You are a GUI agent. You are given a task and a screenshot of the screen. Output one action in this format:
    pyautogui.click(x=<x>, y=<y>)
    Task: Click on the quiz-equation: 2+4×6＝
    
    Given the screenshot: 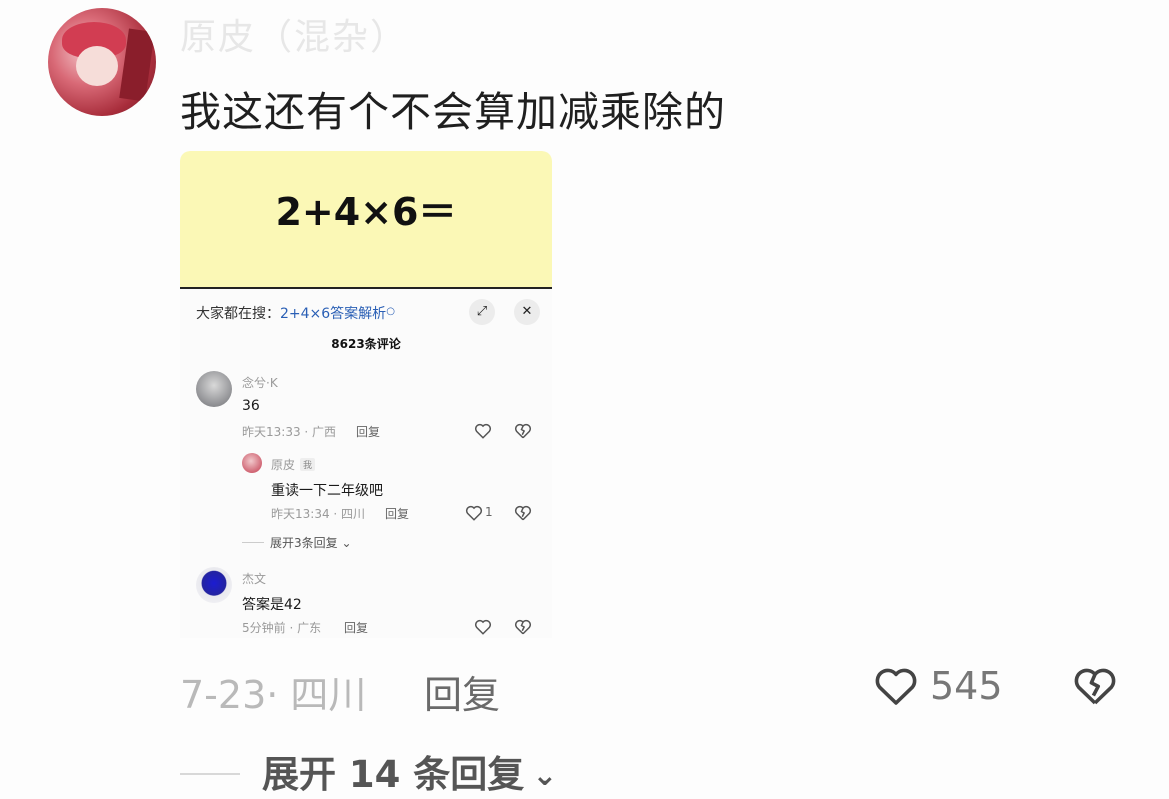 What is the action you would take?
    pyautogui.click(x=366, y=212)
    